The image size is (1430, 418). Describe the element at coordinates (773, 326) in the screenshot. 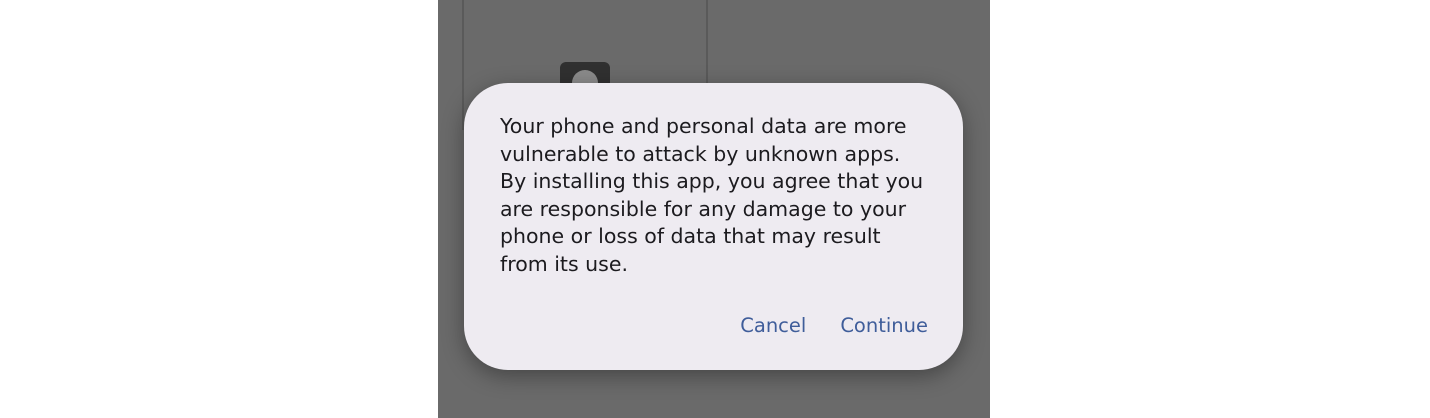

I see `cancel-button: Cancel` at that location.